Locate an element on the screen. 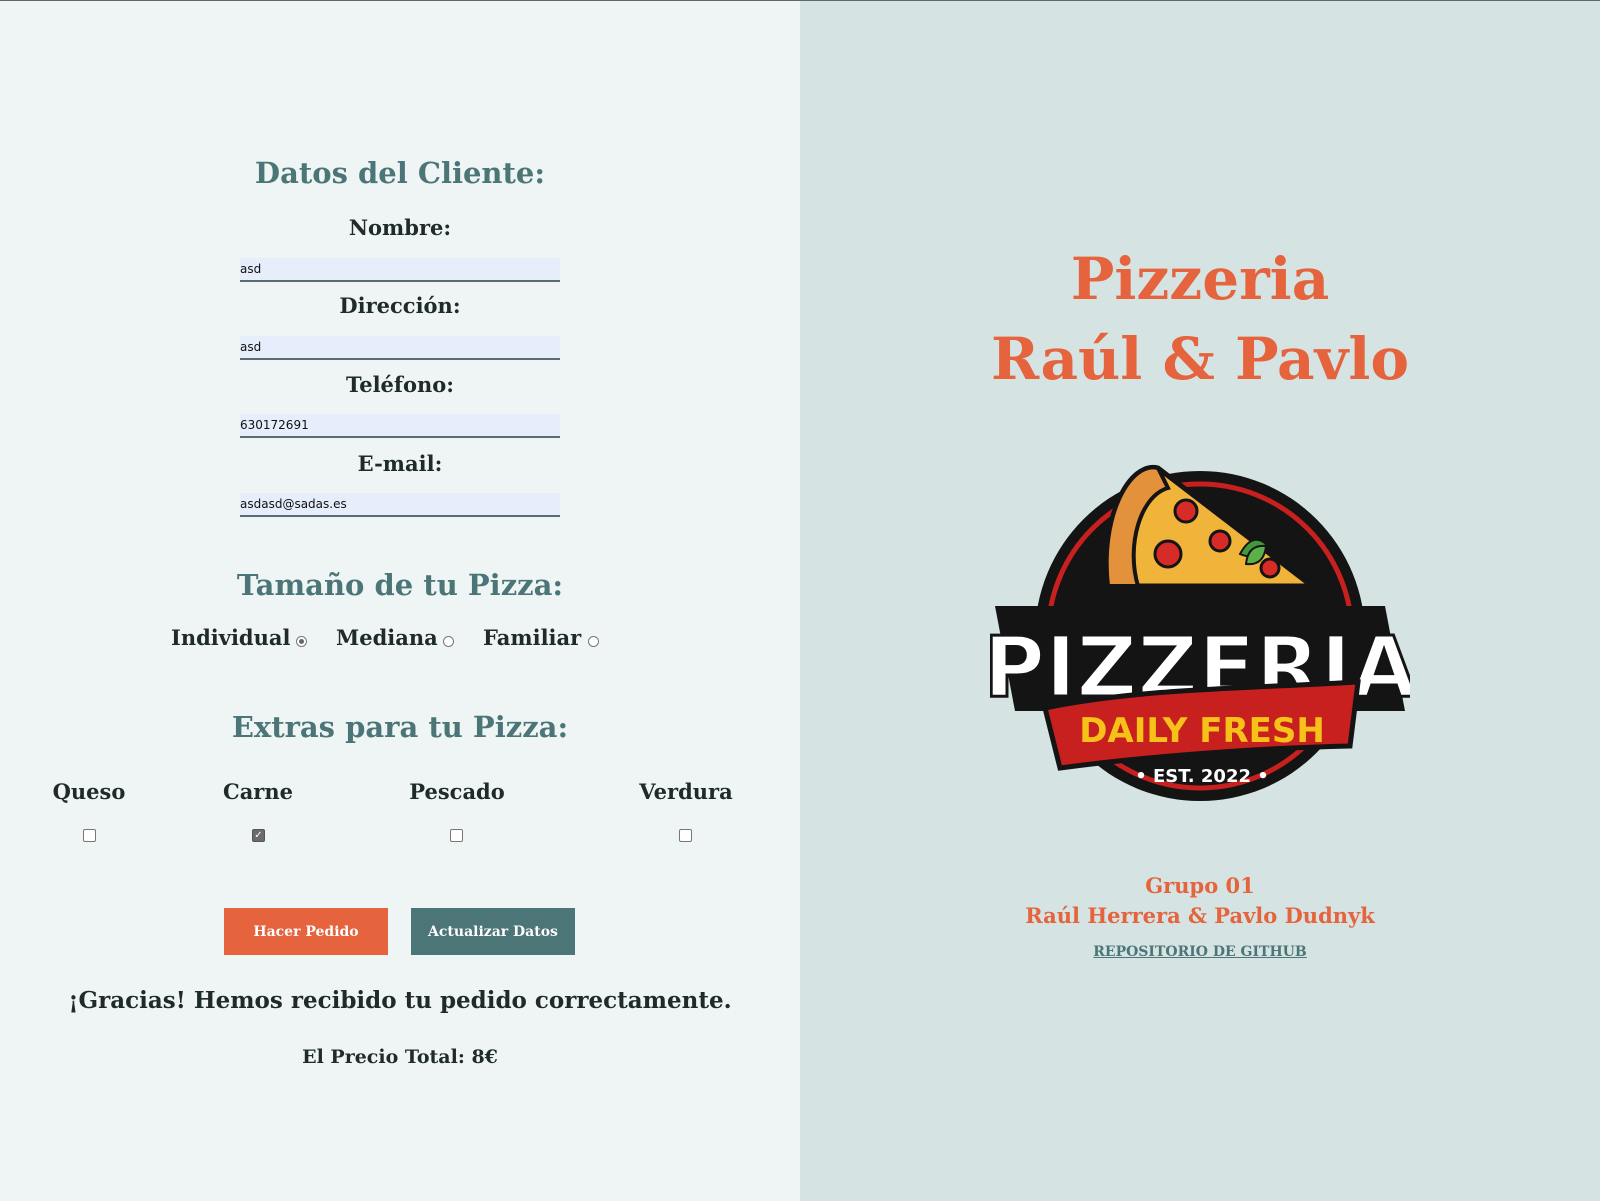 The width and height of the screenshot is (1600, 1201). extra-checkbox-verdura is located at coordinates (685, 835).